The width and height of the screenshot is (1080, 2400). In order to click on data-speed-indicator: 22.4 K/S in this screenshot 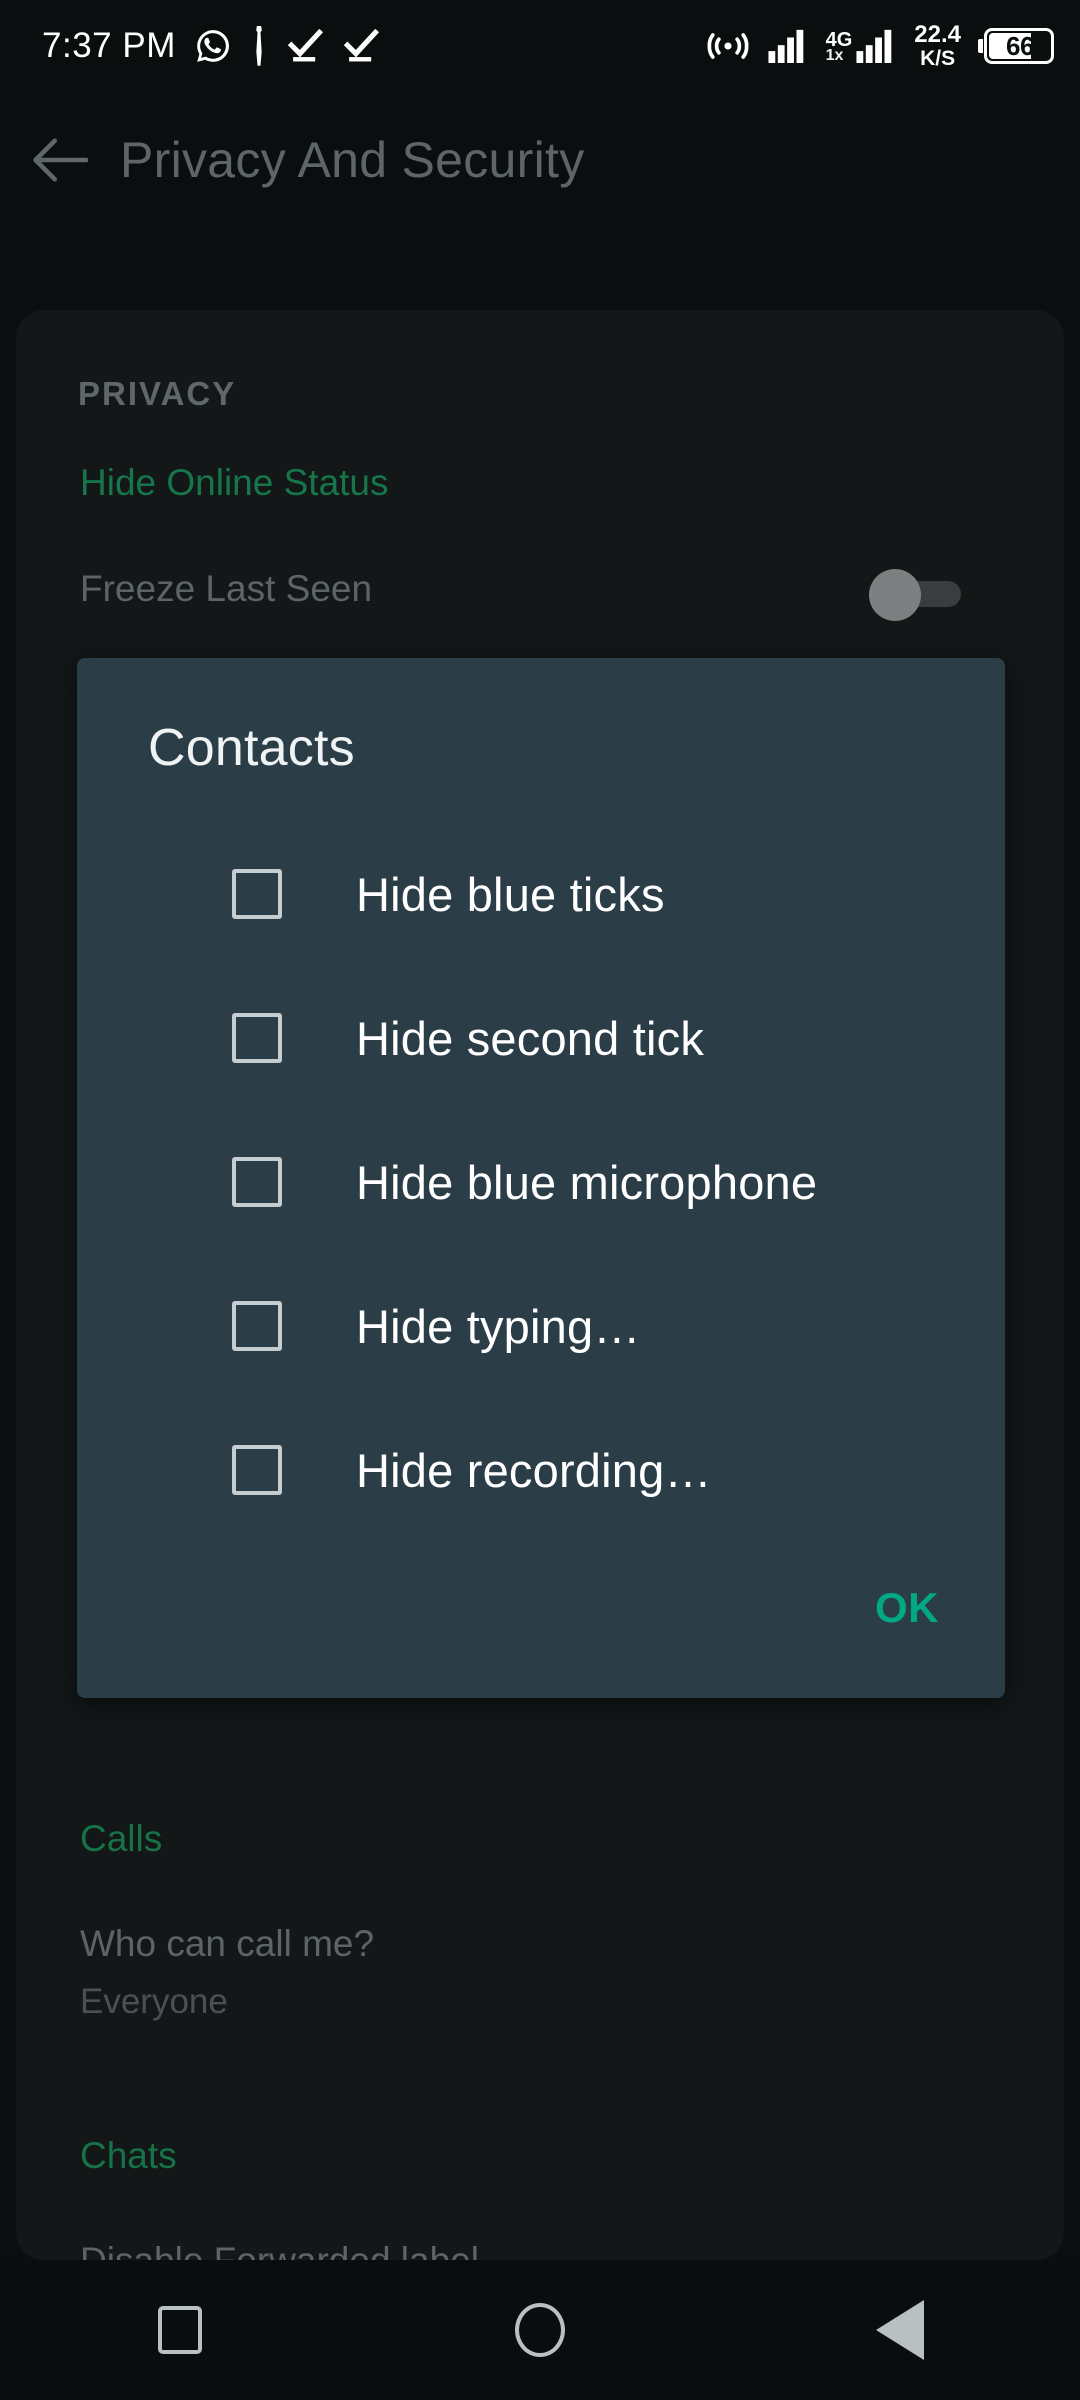, I will do `click(937, 45)`.